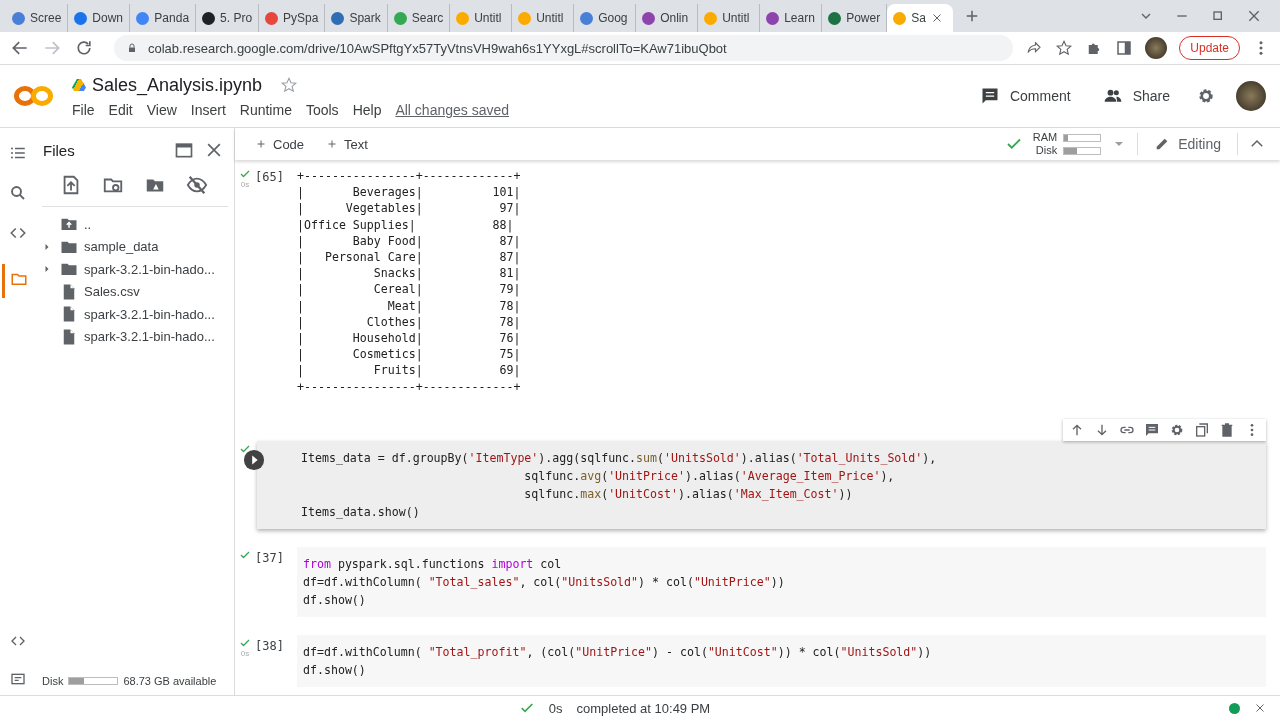 This screenshot has width=1280, height=720. Describe the element at coordinates (799, 18) in the screenshot. I see `tab-title: Learn` at that location.